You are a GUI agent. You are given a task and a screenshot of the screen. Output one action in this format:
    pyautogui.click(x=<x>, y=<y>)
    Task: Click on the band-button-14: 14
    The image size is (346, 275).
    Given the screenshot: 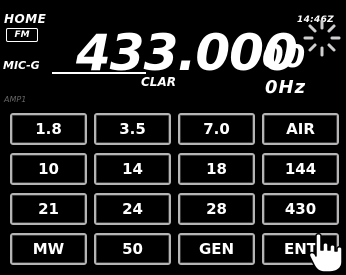 What is the action you would take?
    pyautogui.click(x=132, y=169)
    